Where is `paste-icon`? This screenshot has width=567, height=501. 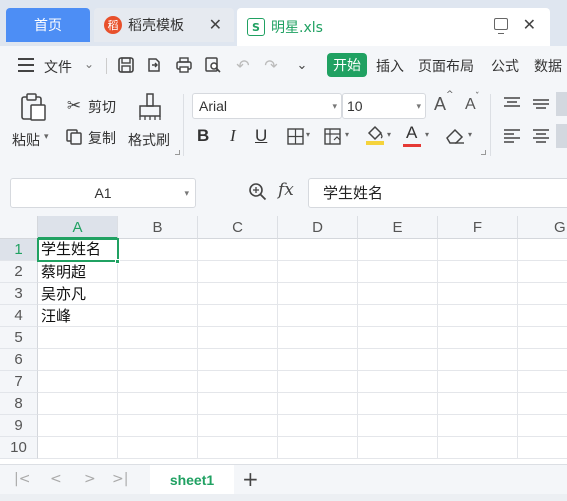 paste-icon is located at coordinates (33, 107).